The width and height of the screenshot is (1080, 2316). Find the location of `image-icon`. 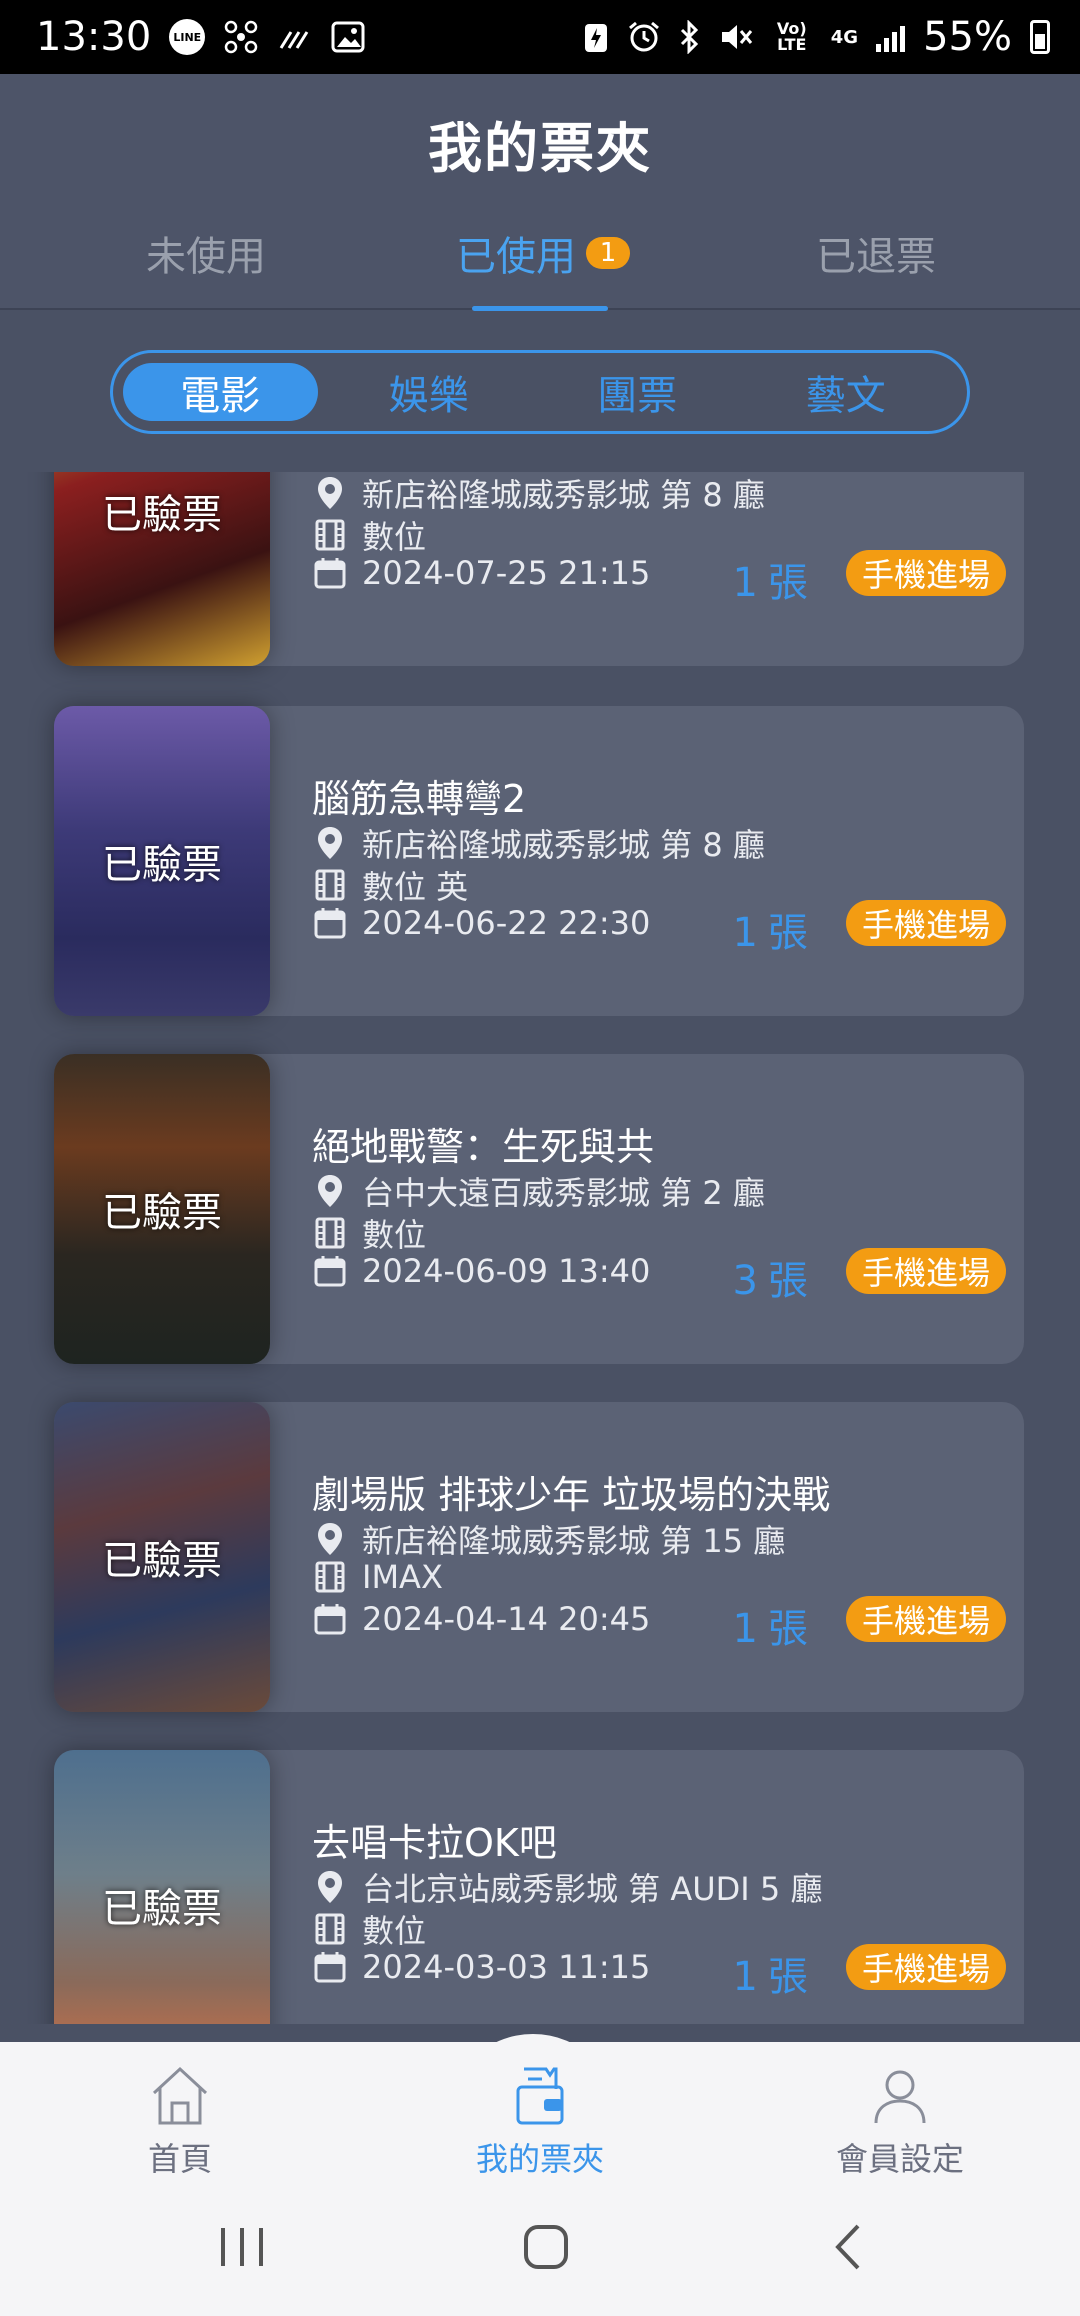

image-icon is located at coordinates (348, 37).